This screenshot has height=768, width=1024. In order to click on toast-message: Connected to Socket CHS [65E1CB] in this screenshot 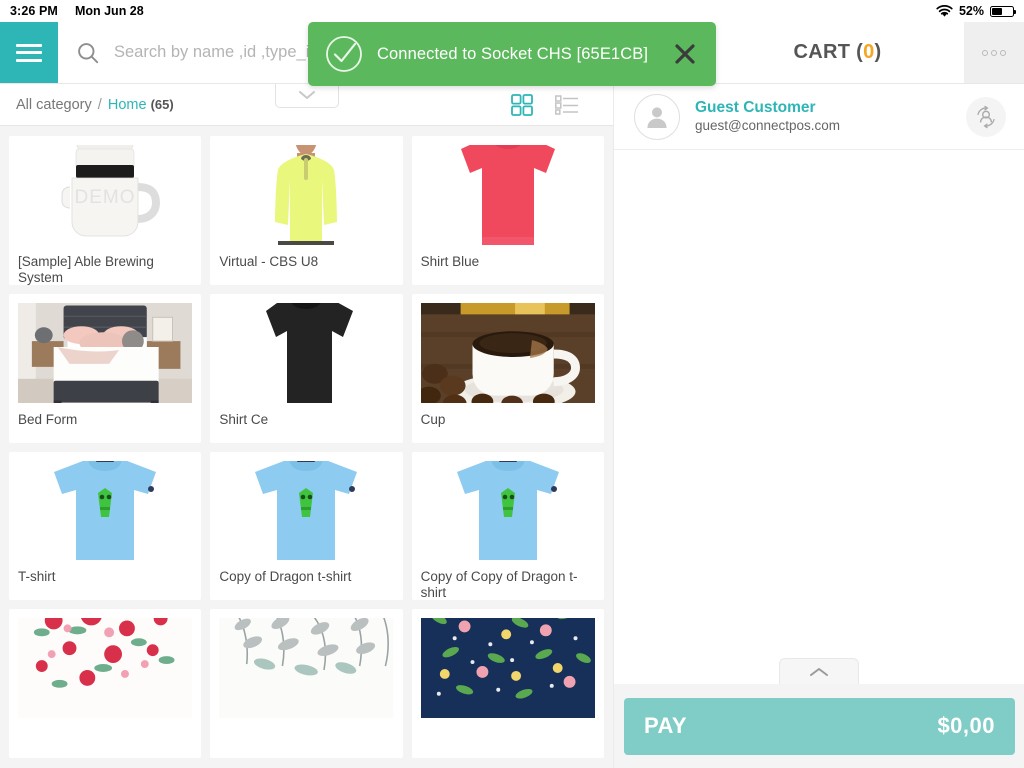, I will do `click(513, 53)`.